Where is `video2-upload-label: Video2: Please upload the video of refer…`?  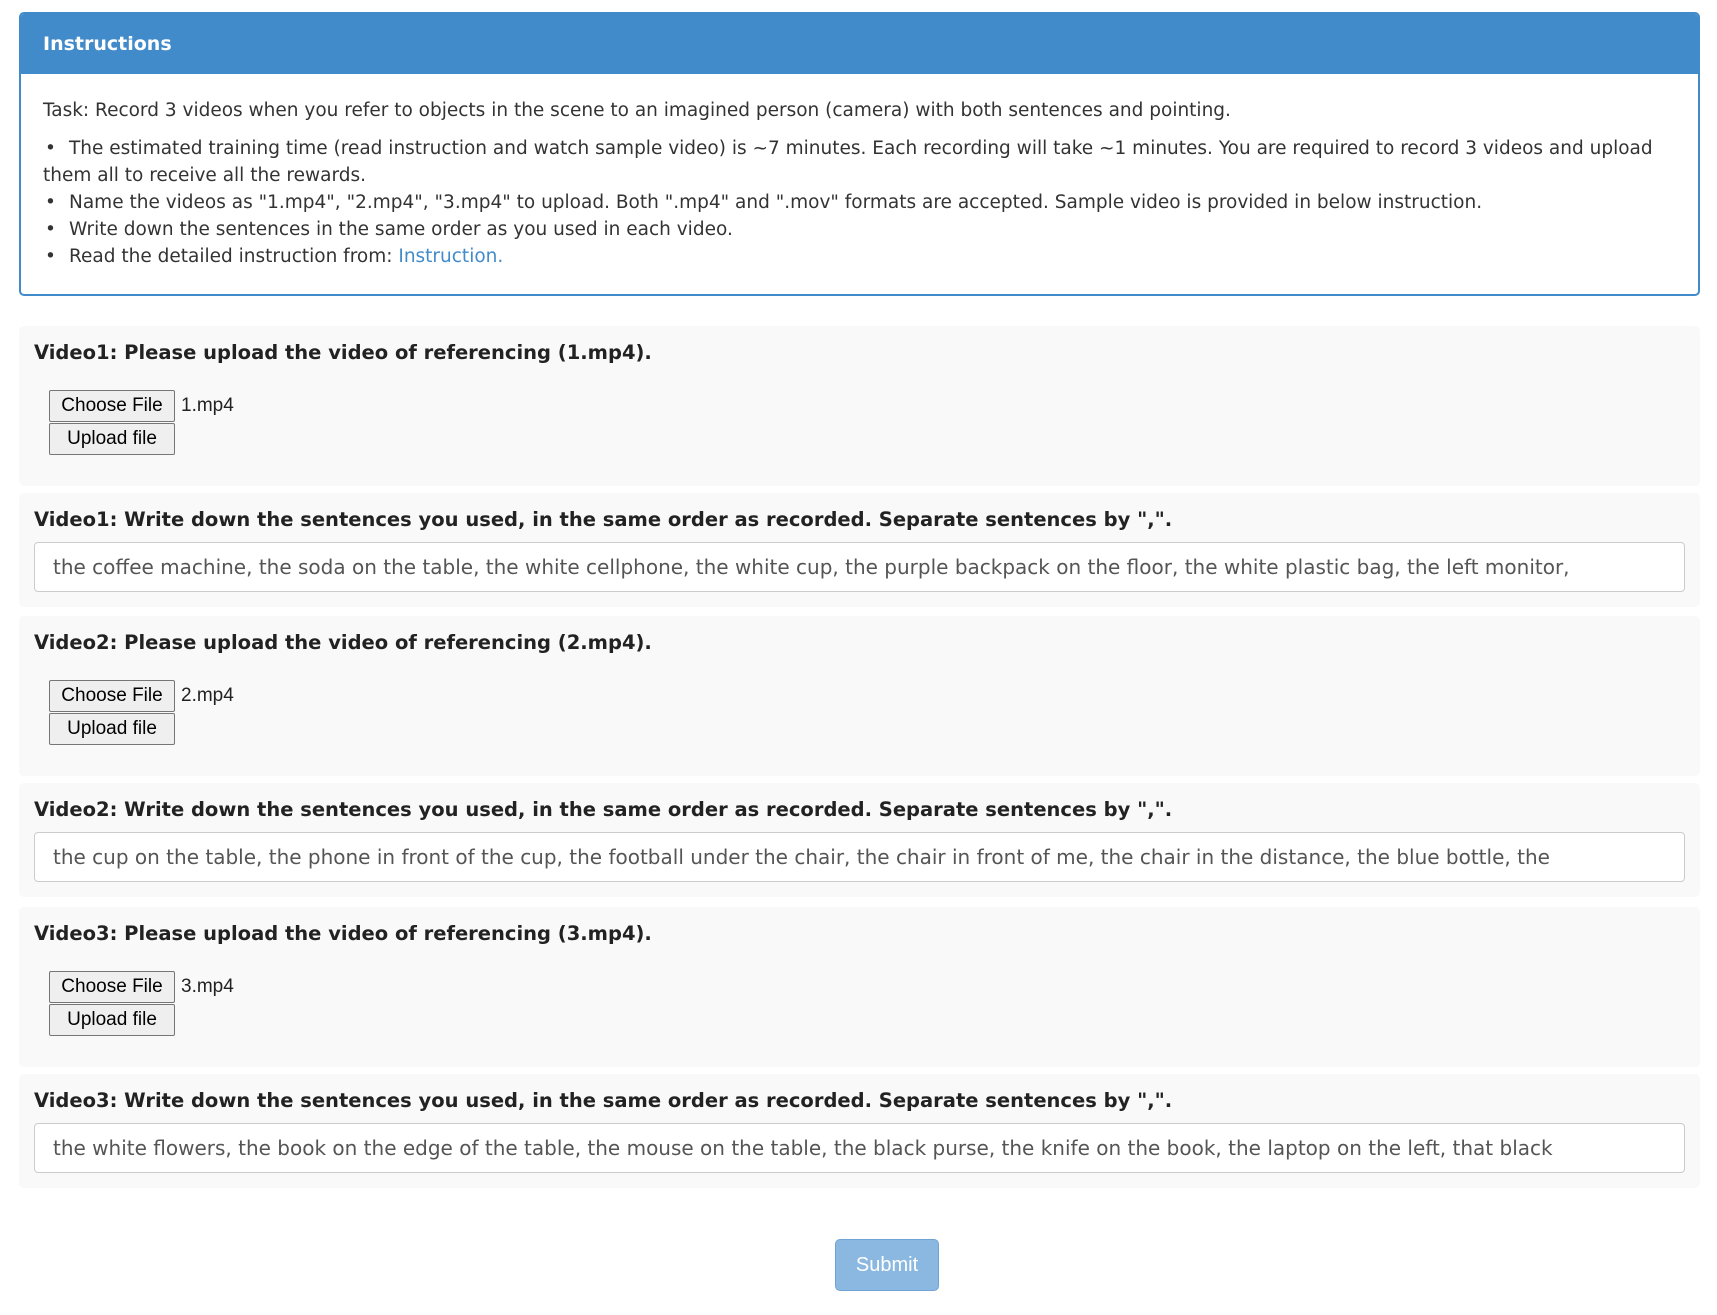
video2-upload-label: Video2: Please upload the video of refer… is located at coordinates (343, 642).